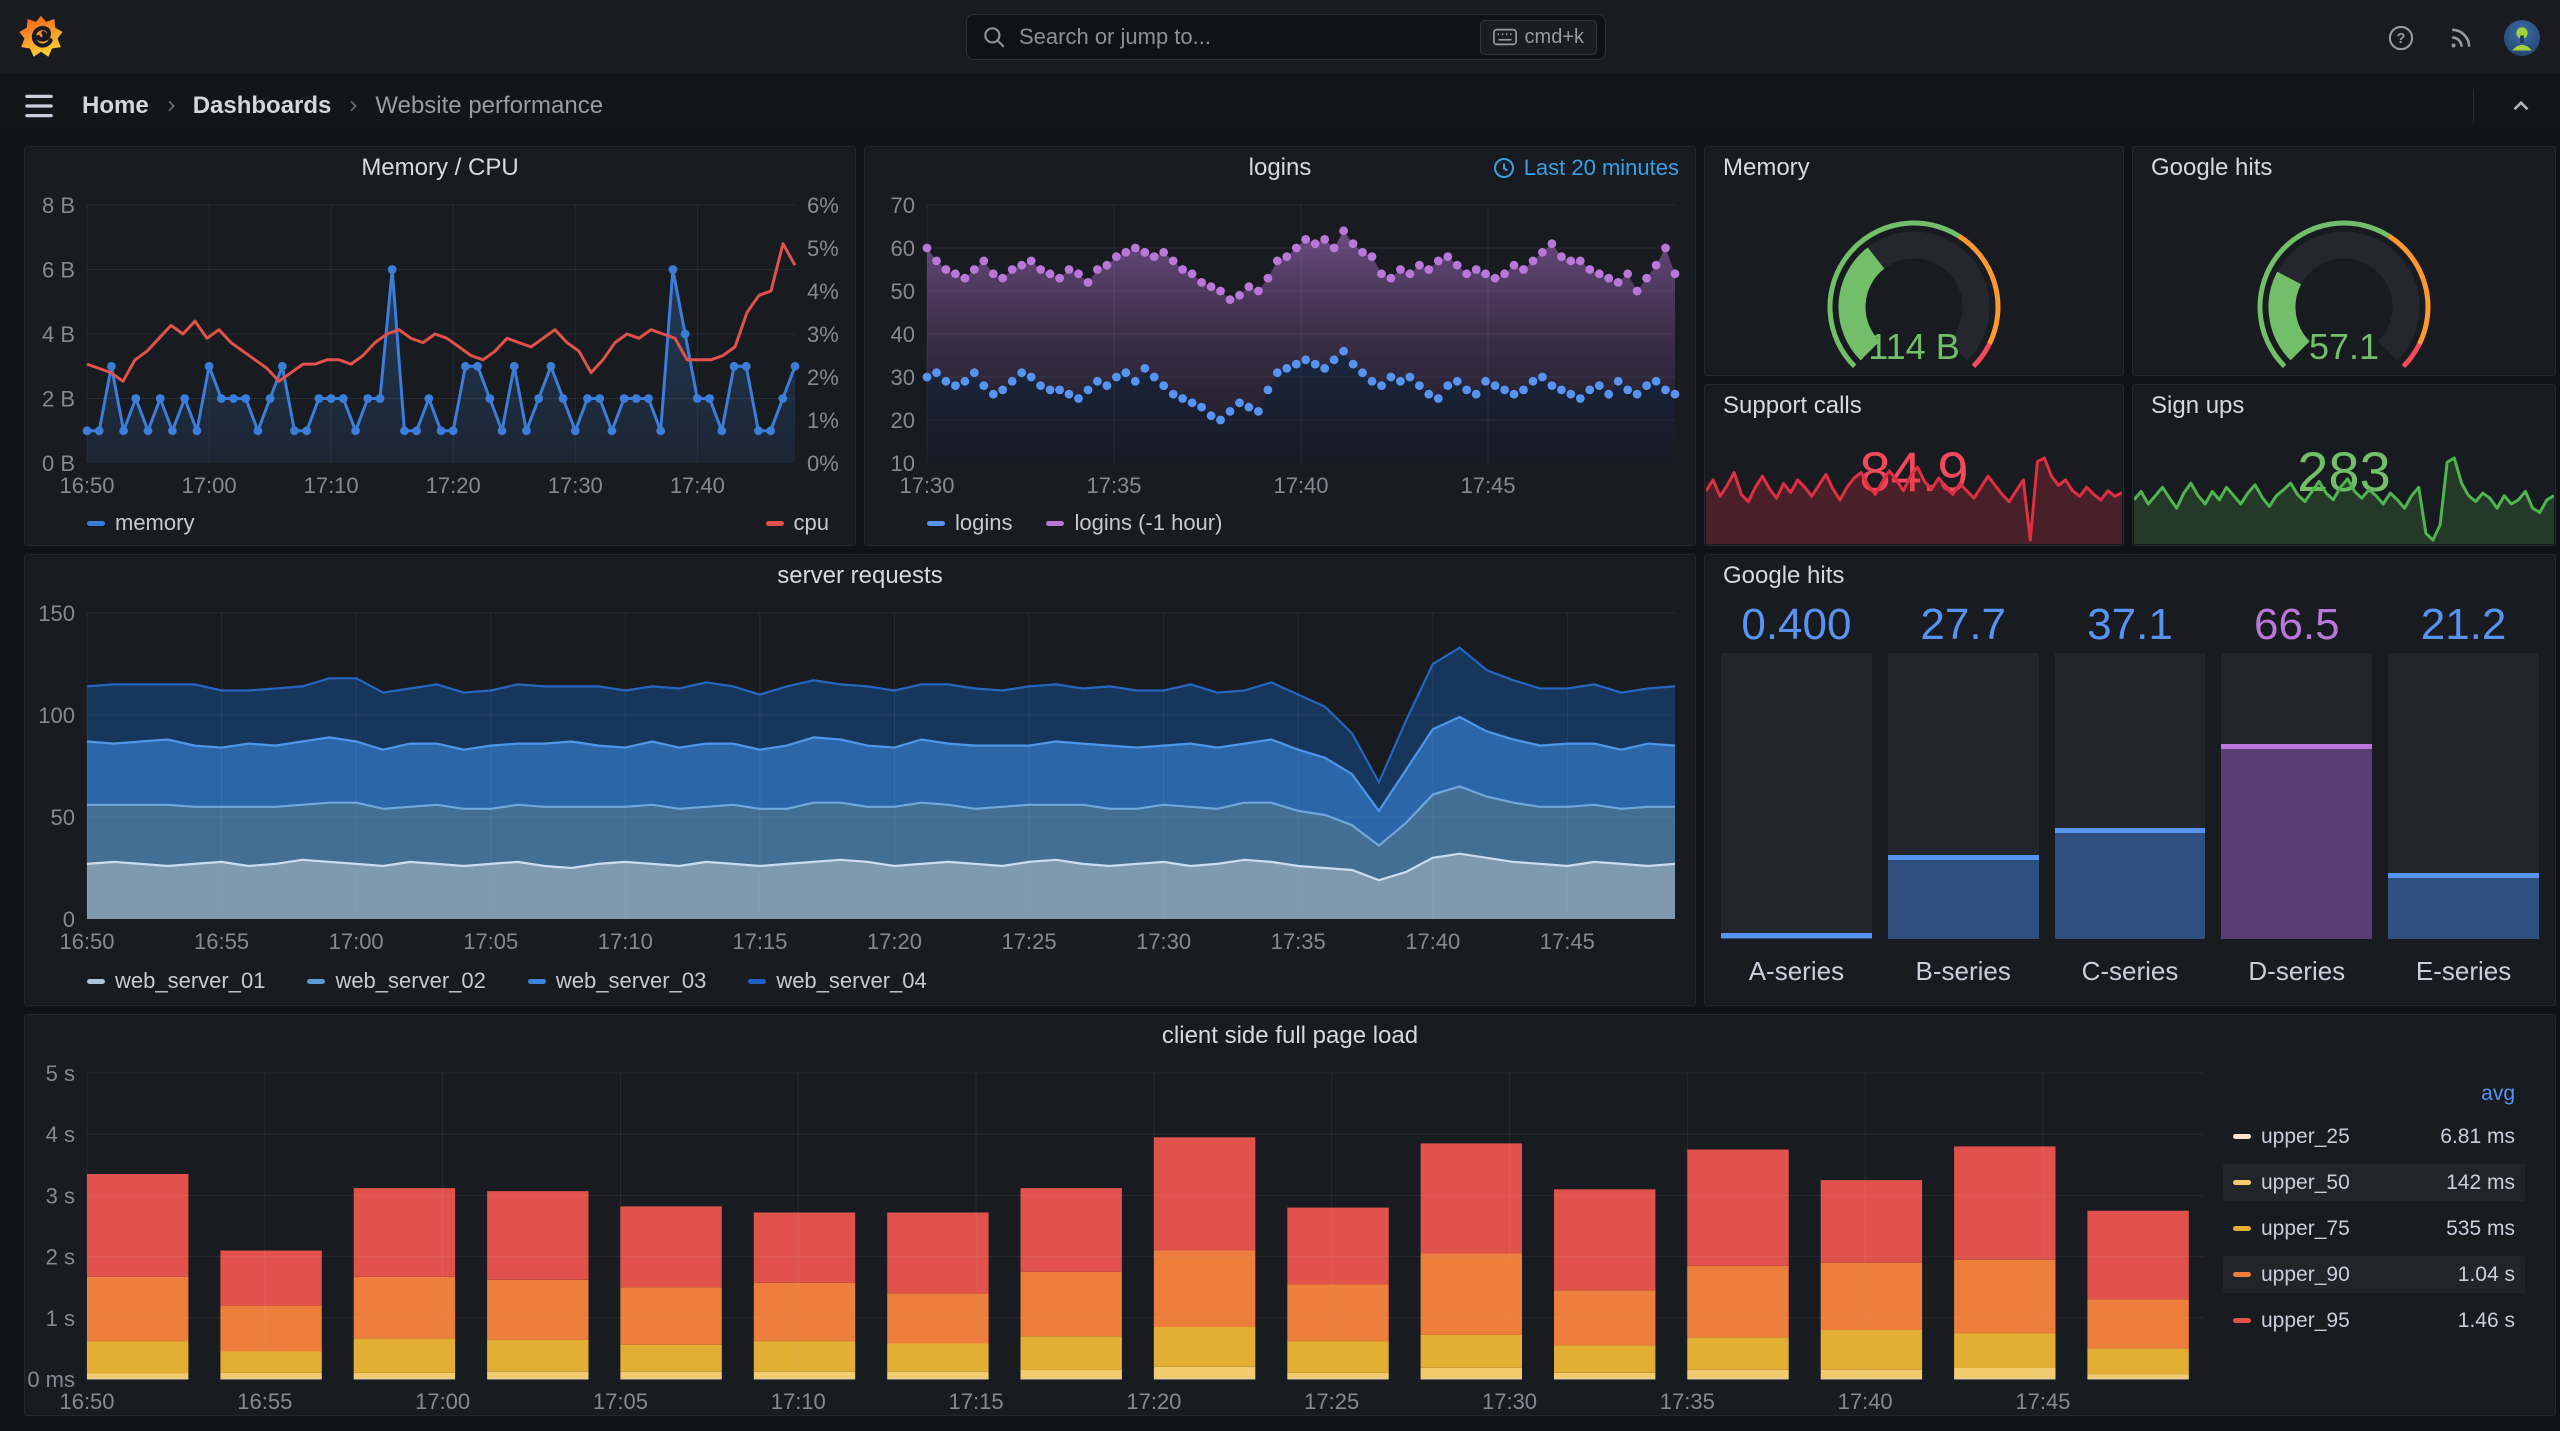 This screenshot has height=1431, width=2560. Describe the element at coordinates (2463, 794) in the screenshot. I see `bar-gauge-column: 21.2 E-series` at that location.